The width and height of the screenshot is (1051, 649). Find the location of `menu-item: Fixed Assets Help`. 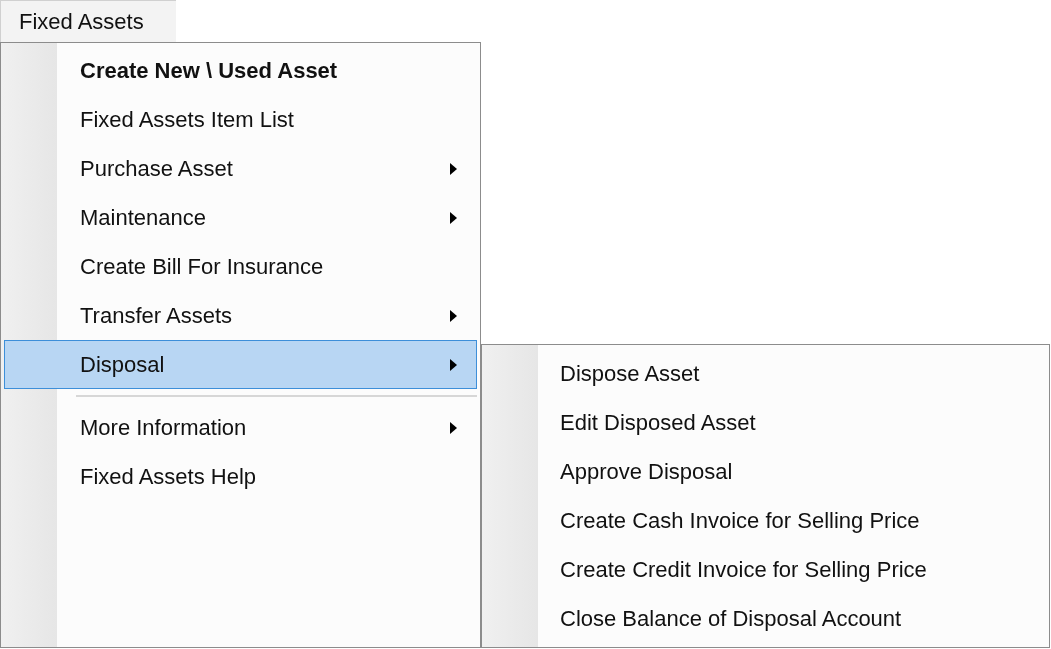

menu-item: Fixed Assets Help is located at coordinates (240, 476).